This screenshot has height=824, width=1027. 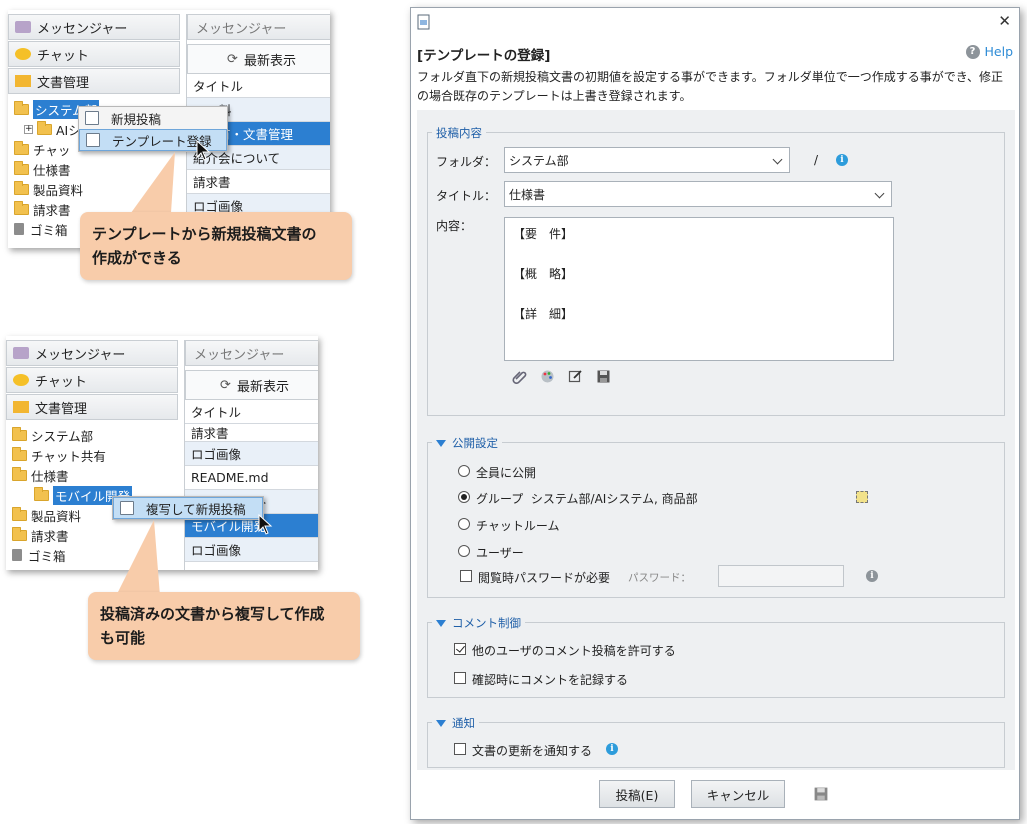 I want to click on section-title: 通知, so click(x=455, y=723).